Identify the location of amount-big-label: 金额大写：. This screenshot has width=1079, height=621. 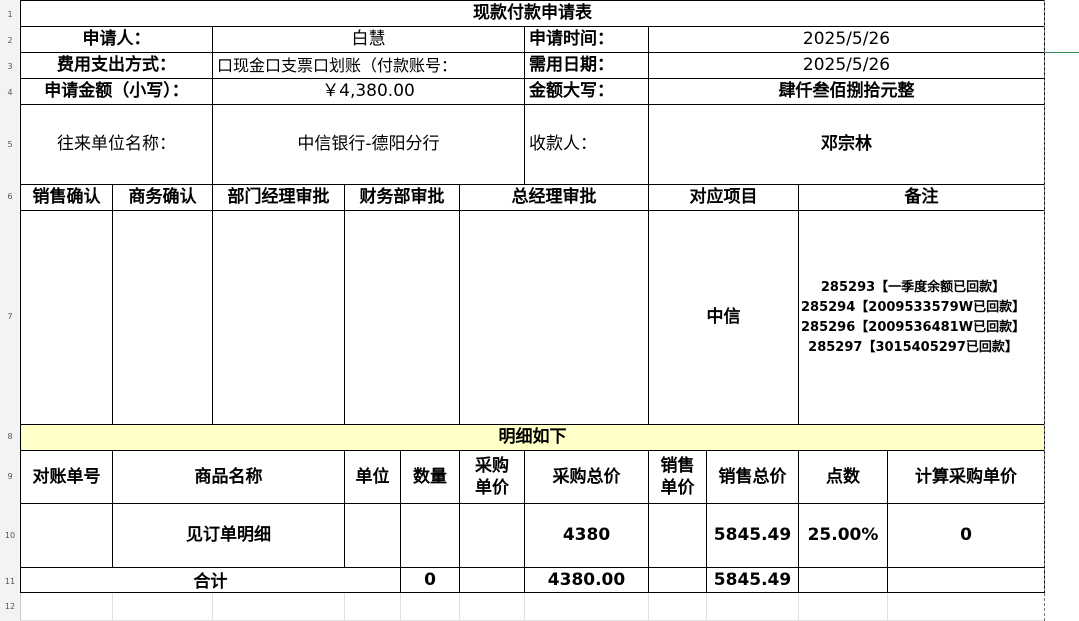
(587, 92).